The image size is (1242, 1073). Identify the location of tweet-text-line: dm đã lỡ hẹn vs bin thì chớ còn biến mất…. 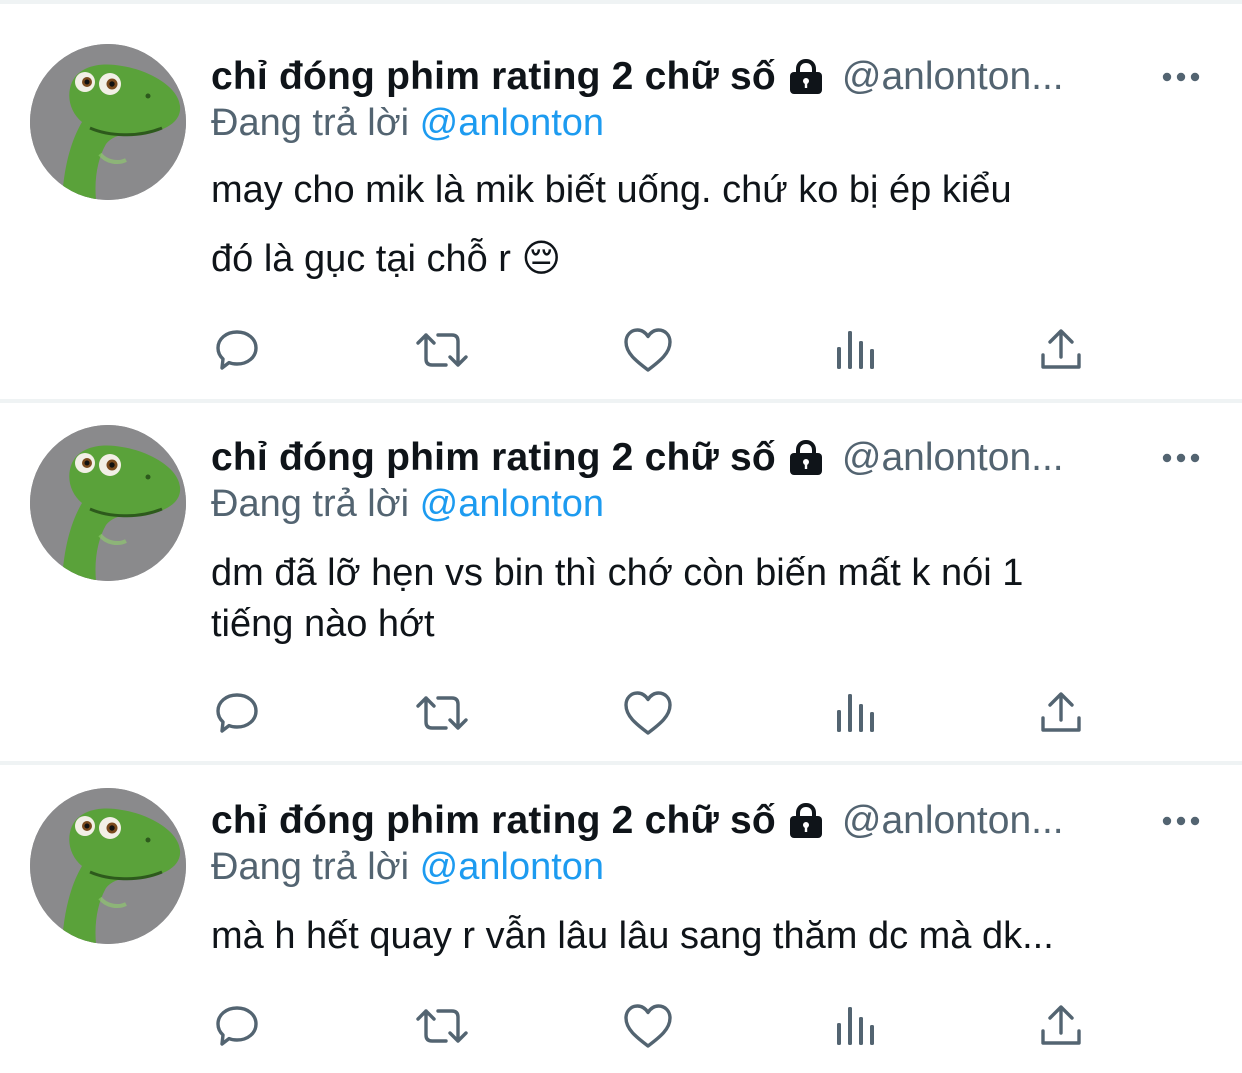
(617, 573).